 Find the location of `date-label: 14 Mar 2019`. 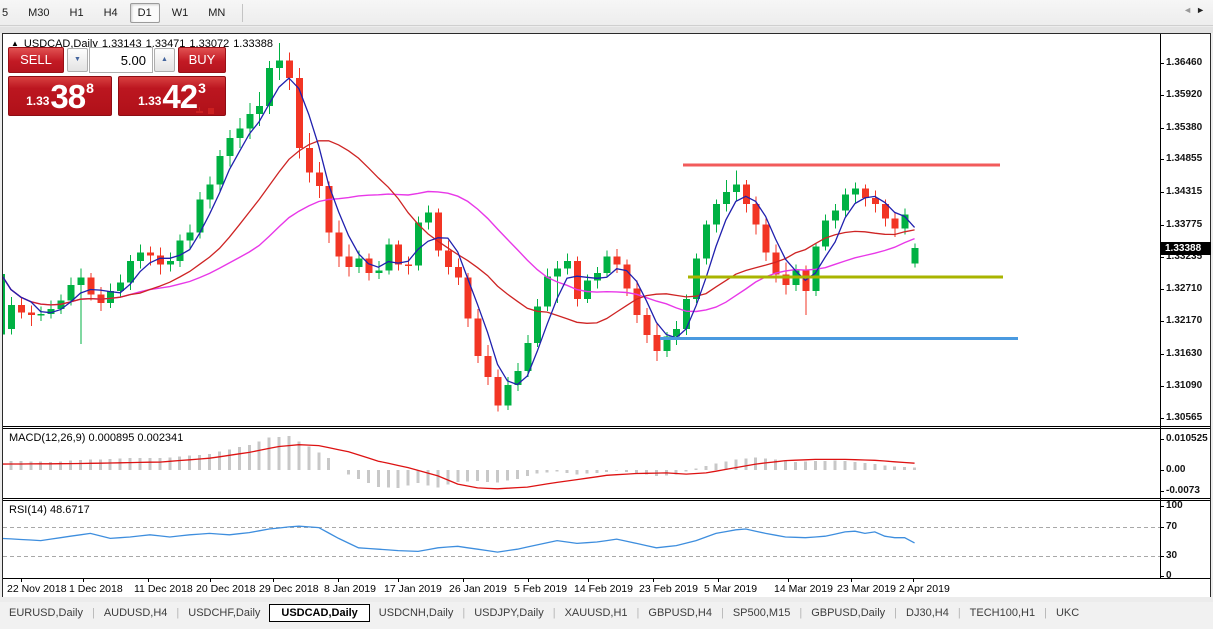

date-label: 14 Mar 2019 is located at coordinates (803, 589).